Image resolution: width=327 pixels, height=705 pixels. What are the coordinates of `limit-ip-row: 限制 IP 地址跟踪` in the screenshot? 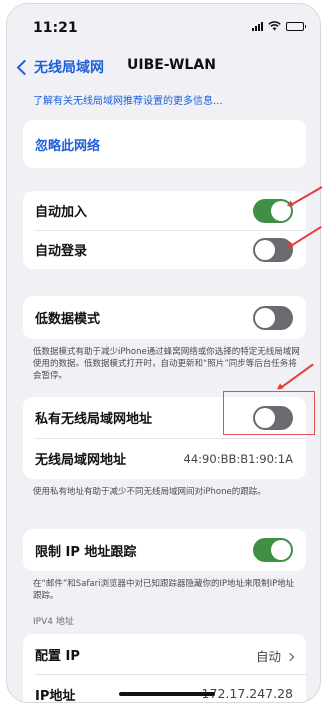 It's located at (164, 550).